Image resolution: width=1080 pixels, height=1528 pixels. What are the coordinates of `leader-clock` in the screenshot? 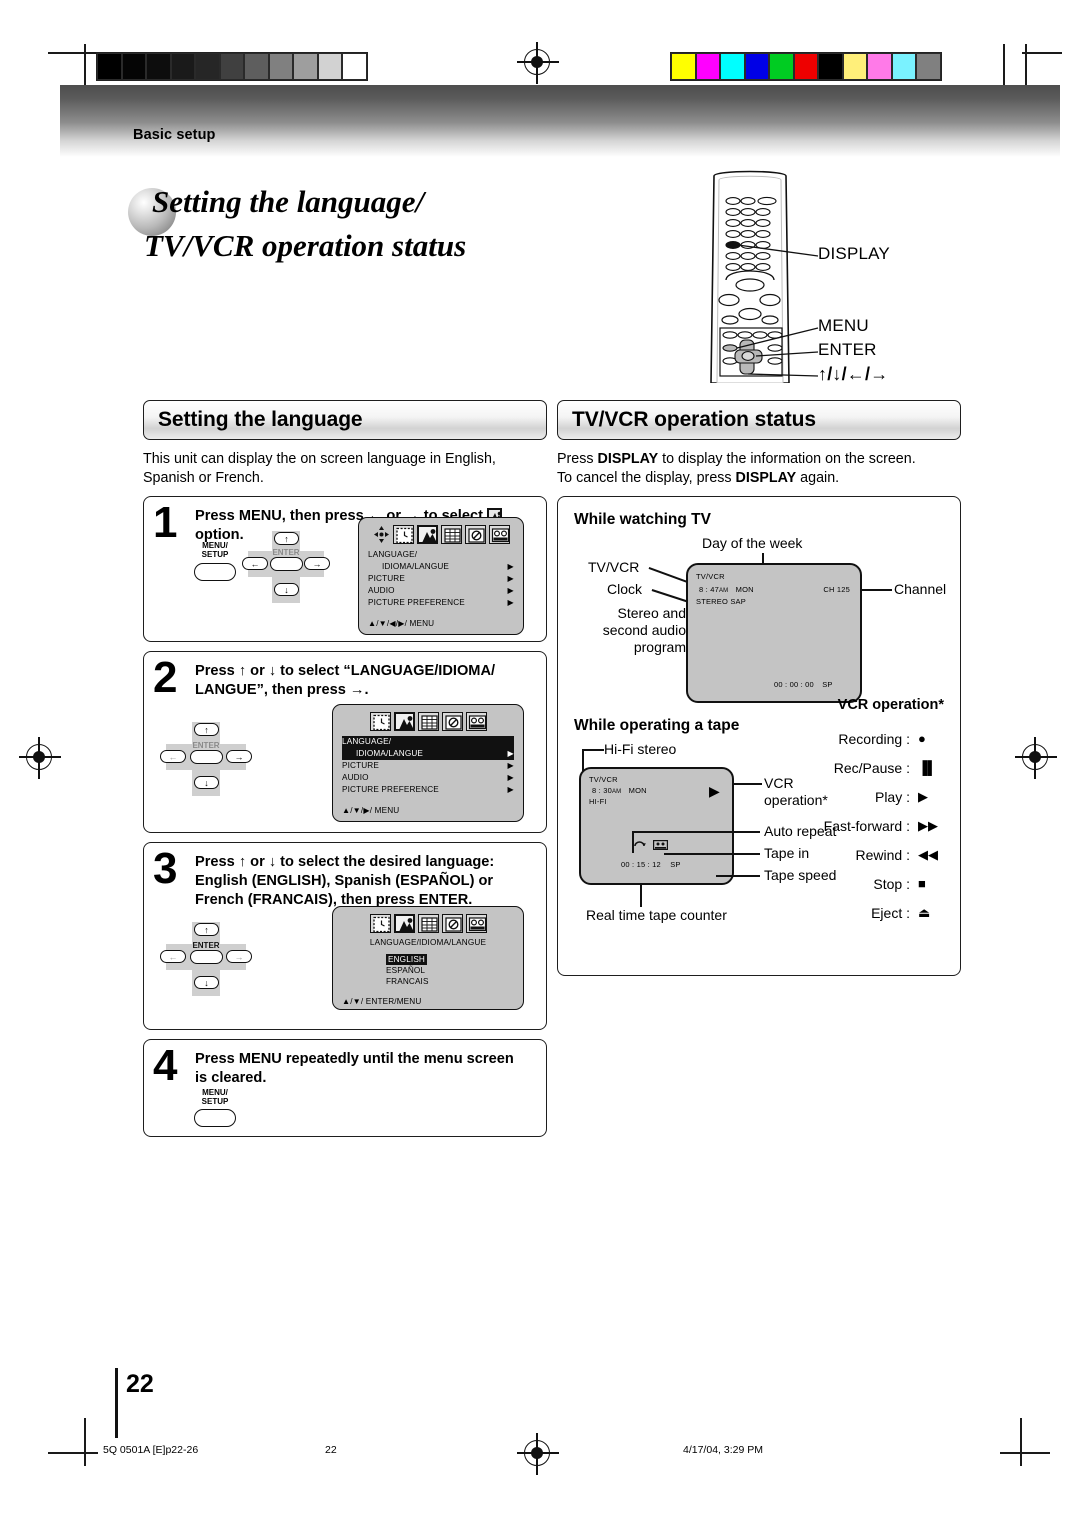 It's located at (669, 595).